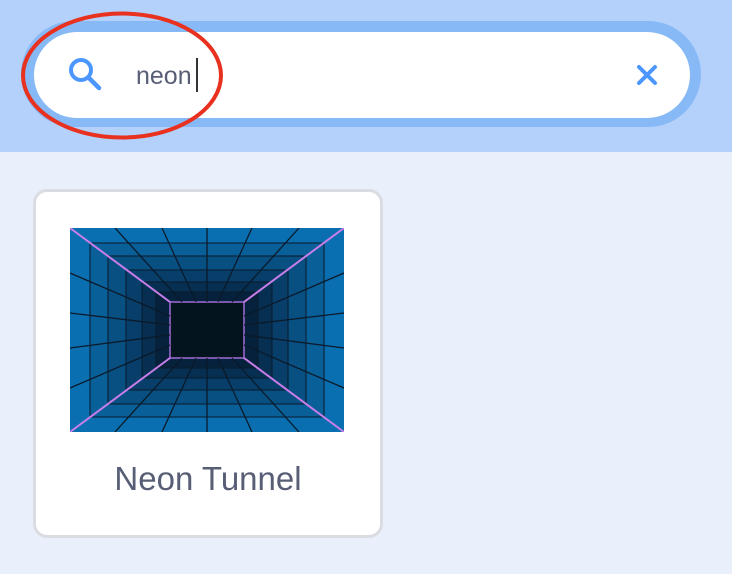 The image size is (732, 574). What do you see at coordinates (208, 478) in the screenshot?
I see `result-card-label: Neon Tunnel` at bounding box center [208, 478].